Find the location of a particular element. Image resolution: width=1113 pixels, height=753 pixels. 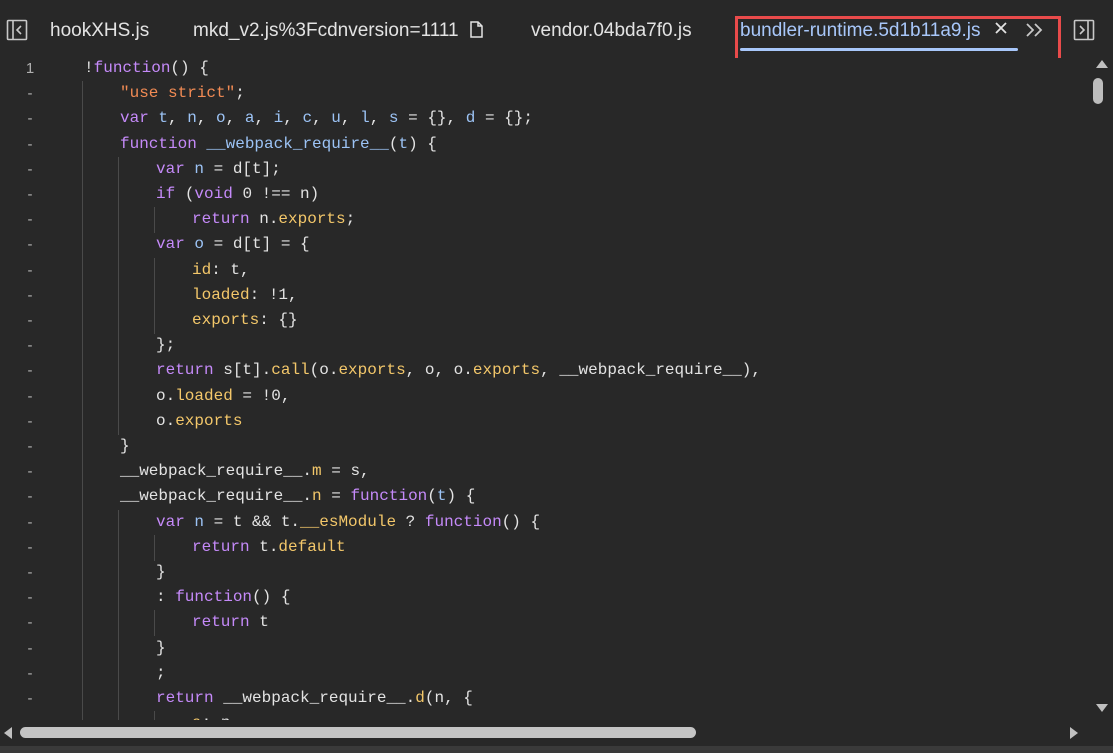

tab-mkd-v2: mkd_v2.js%3Fcdnversion=1111 is located at coordinates (338, 29).